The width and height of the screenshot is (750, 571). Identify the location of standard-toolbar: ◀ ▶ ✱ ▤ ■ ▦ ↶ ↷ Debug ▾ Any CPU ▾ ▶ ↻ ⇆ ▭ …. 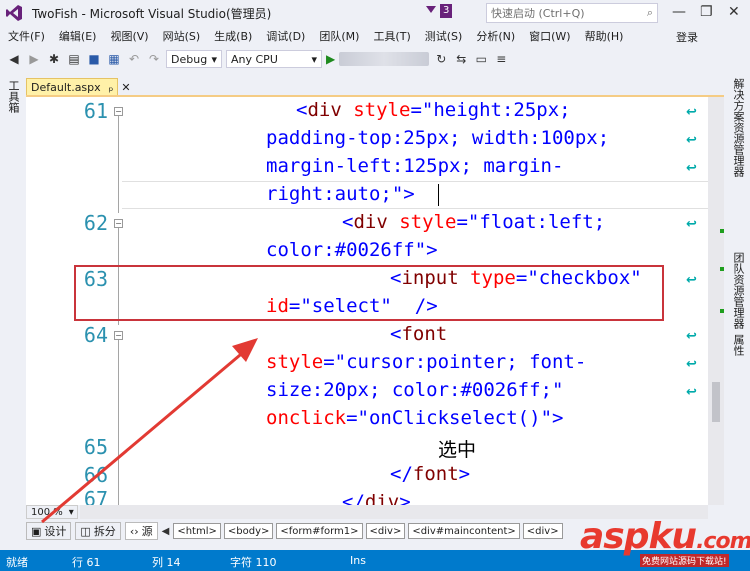
(375, 59).